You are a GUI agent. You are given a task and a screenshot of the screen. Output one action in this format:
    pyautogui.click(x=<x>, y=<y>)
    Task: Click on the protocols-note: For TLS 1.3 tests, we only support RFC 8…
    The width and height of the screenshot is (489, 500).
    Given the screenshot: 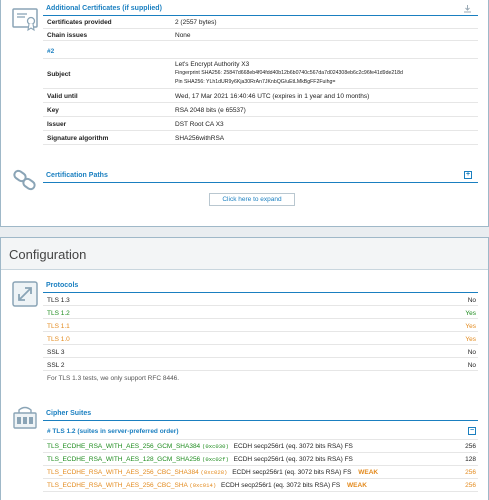 What is the action you would take?
    pyautogui.click(x=113, y=378)
    